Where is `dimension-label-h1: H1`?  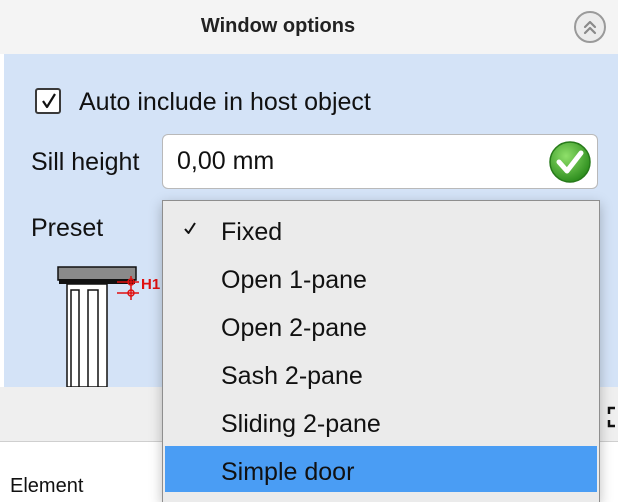 dimension-label-h1: H1 is located at coordinates (150, 284).